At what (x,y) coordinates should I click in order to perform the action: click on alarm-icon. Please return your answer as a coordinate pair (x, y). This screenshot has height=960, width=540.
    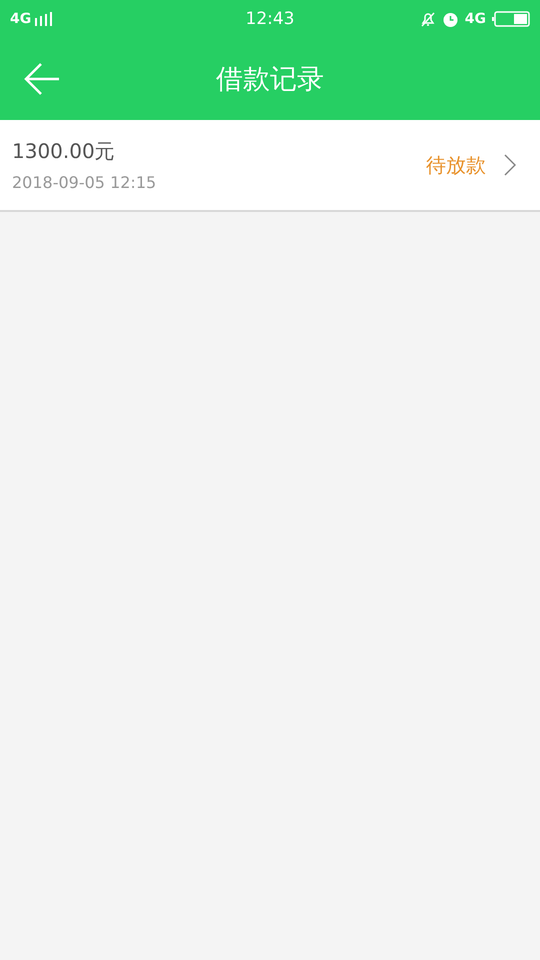
    Looking at the image, I should click on (450, 19).